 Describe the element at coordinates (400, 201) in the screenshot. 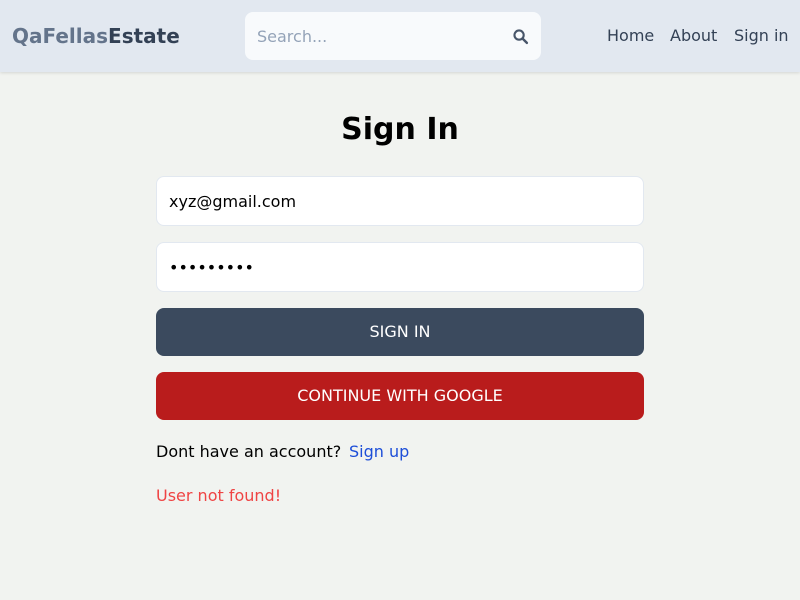

I see `email-field` at that location.